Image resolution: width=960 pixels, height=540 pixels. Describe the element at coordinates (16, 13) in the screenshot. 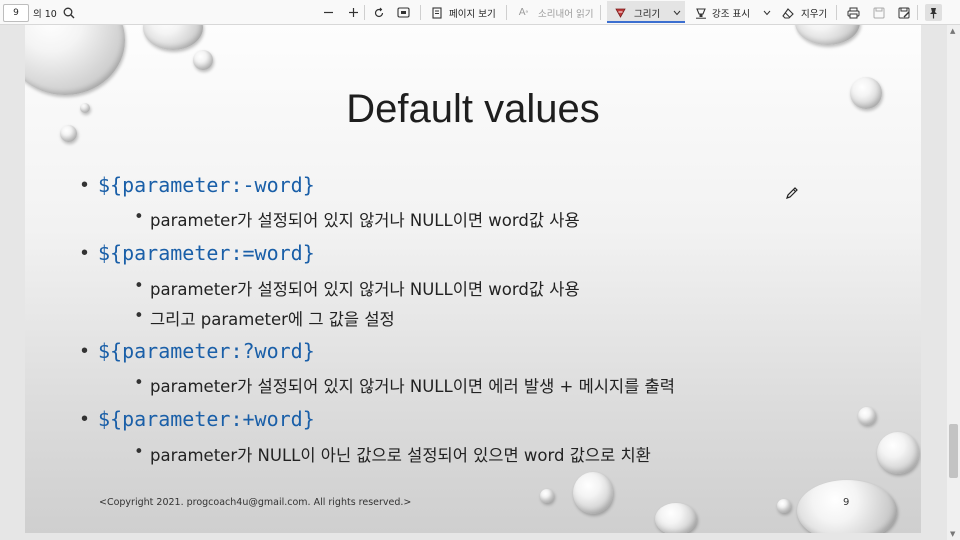

I see `page-number-input: 9` at that location.